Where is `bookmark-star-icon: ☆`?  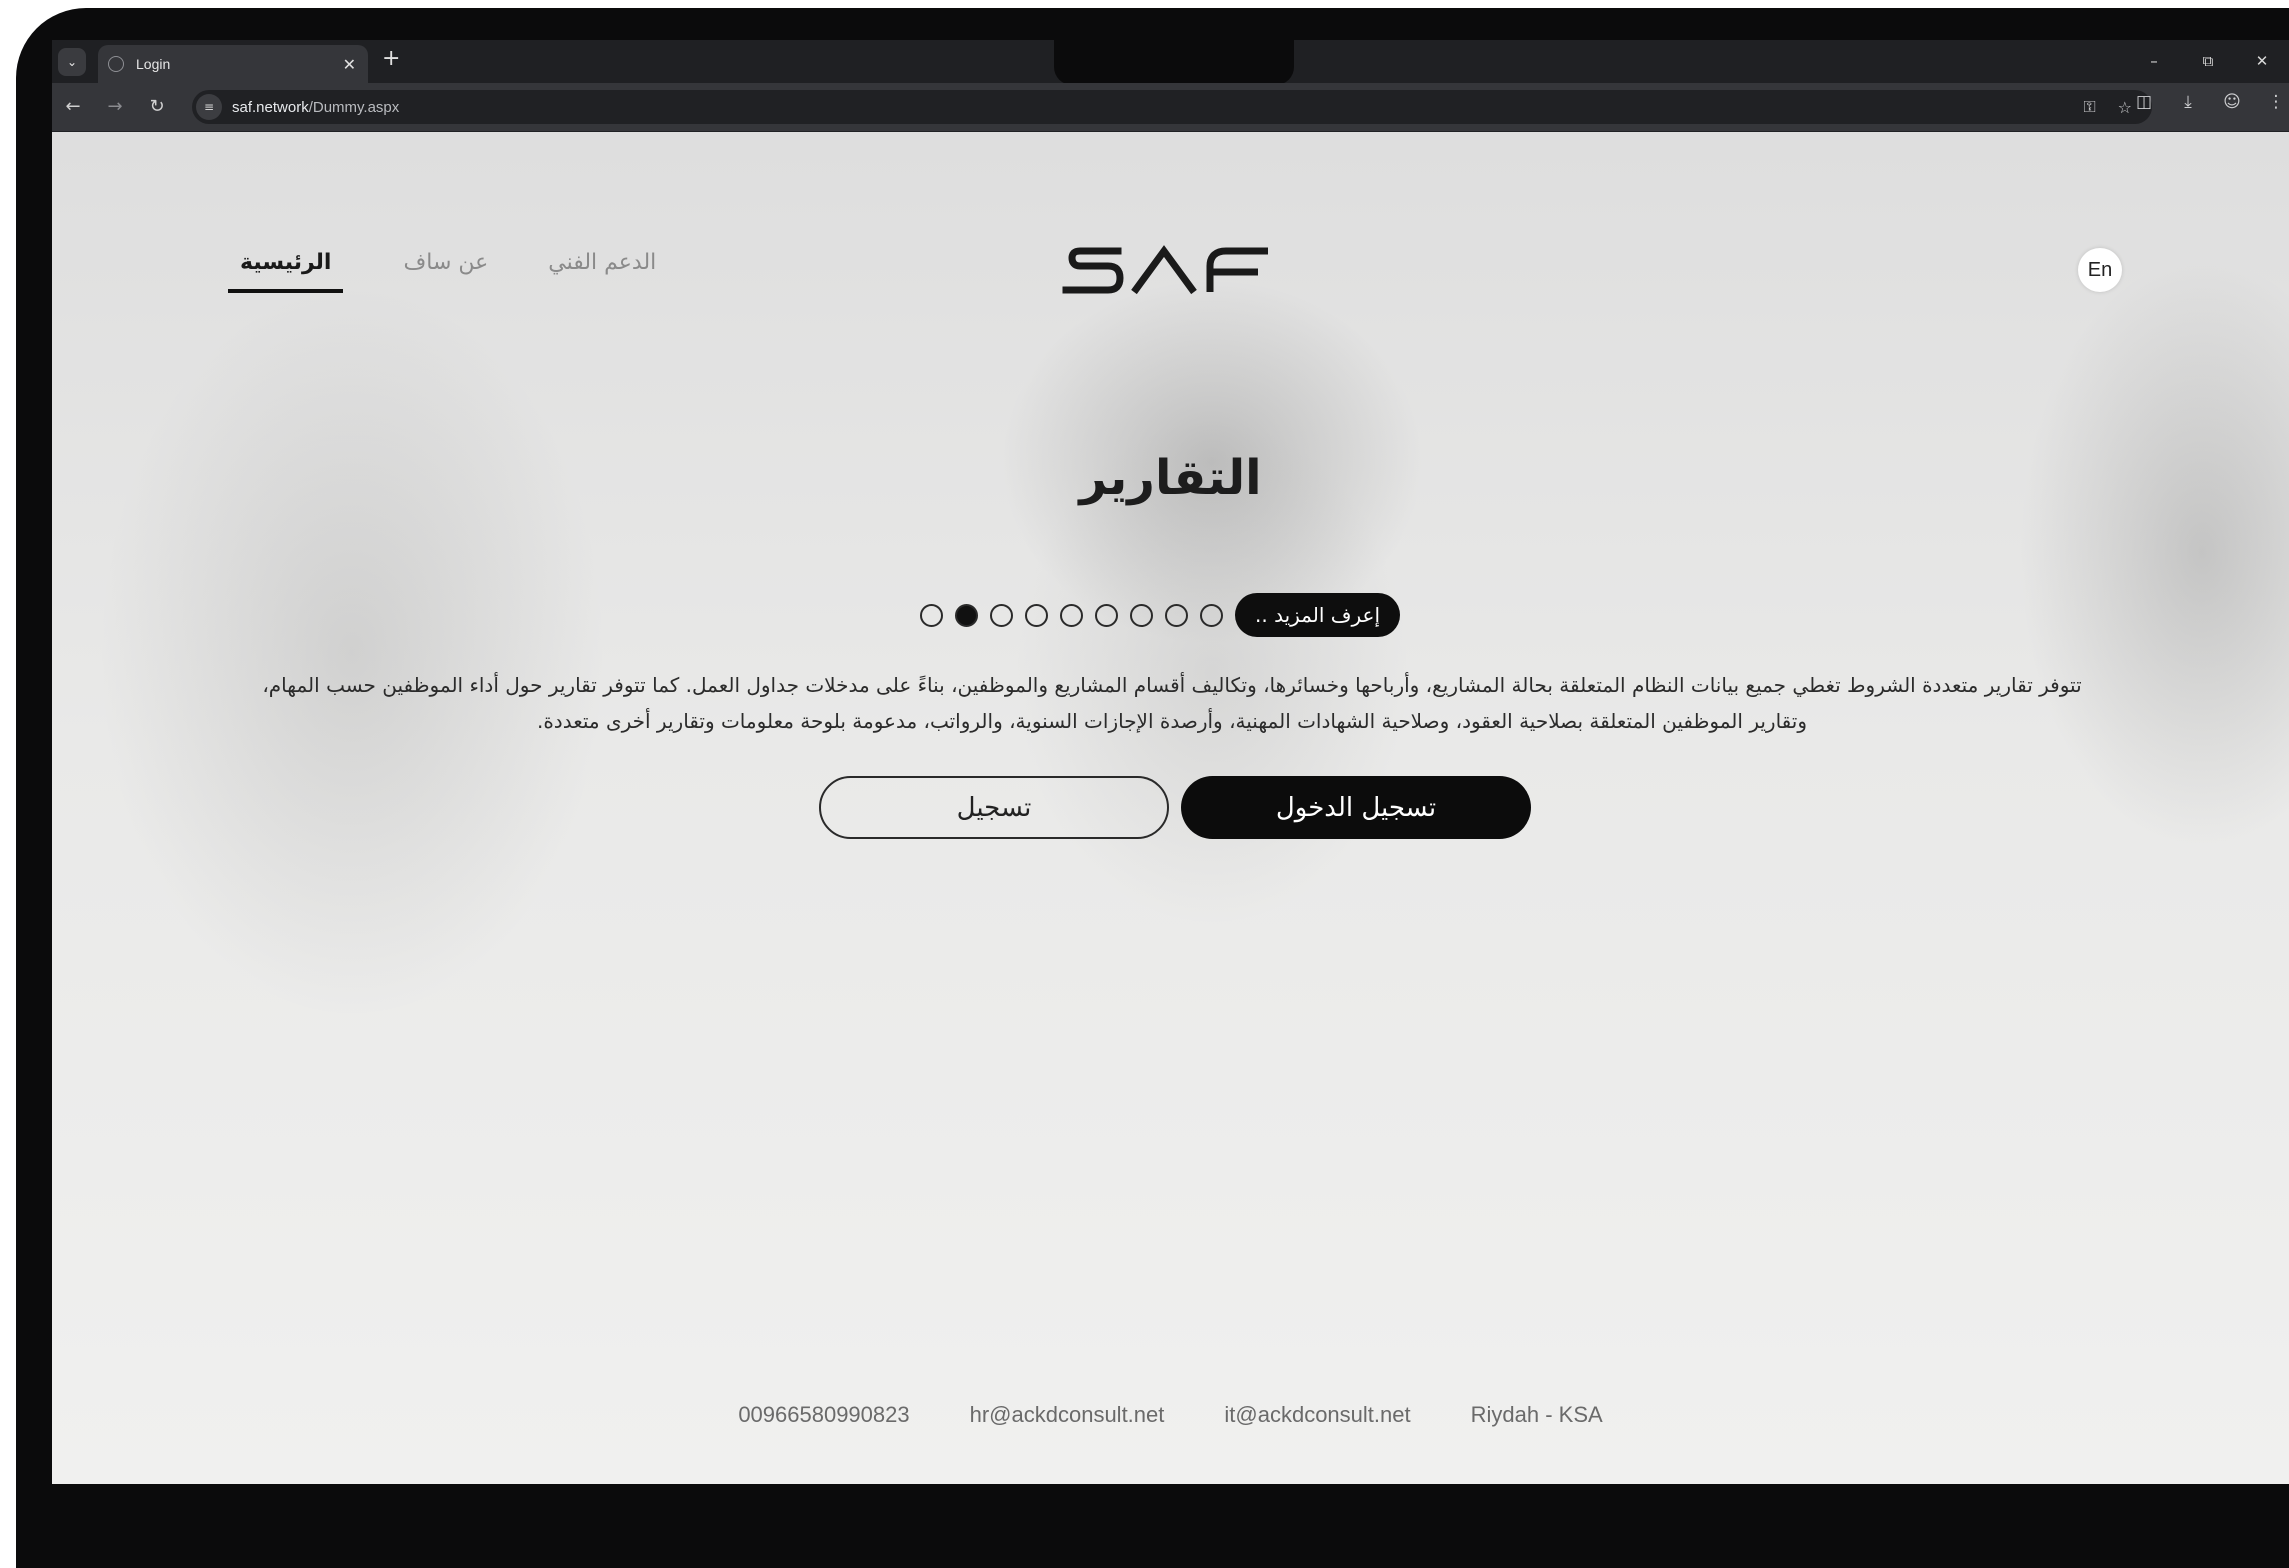
bookmark-star-icon: ☆ is located at coordinates (2125, 107).